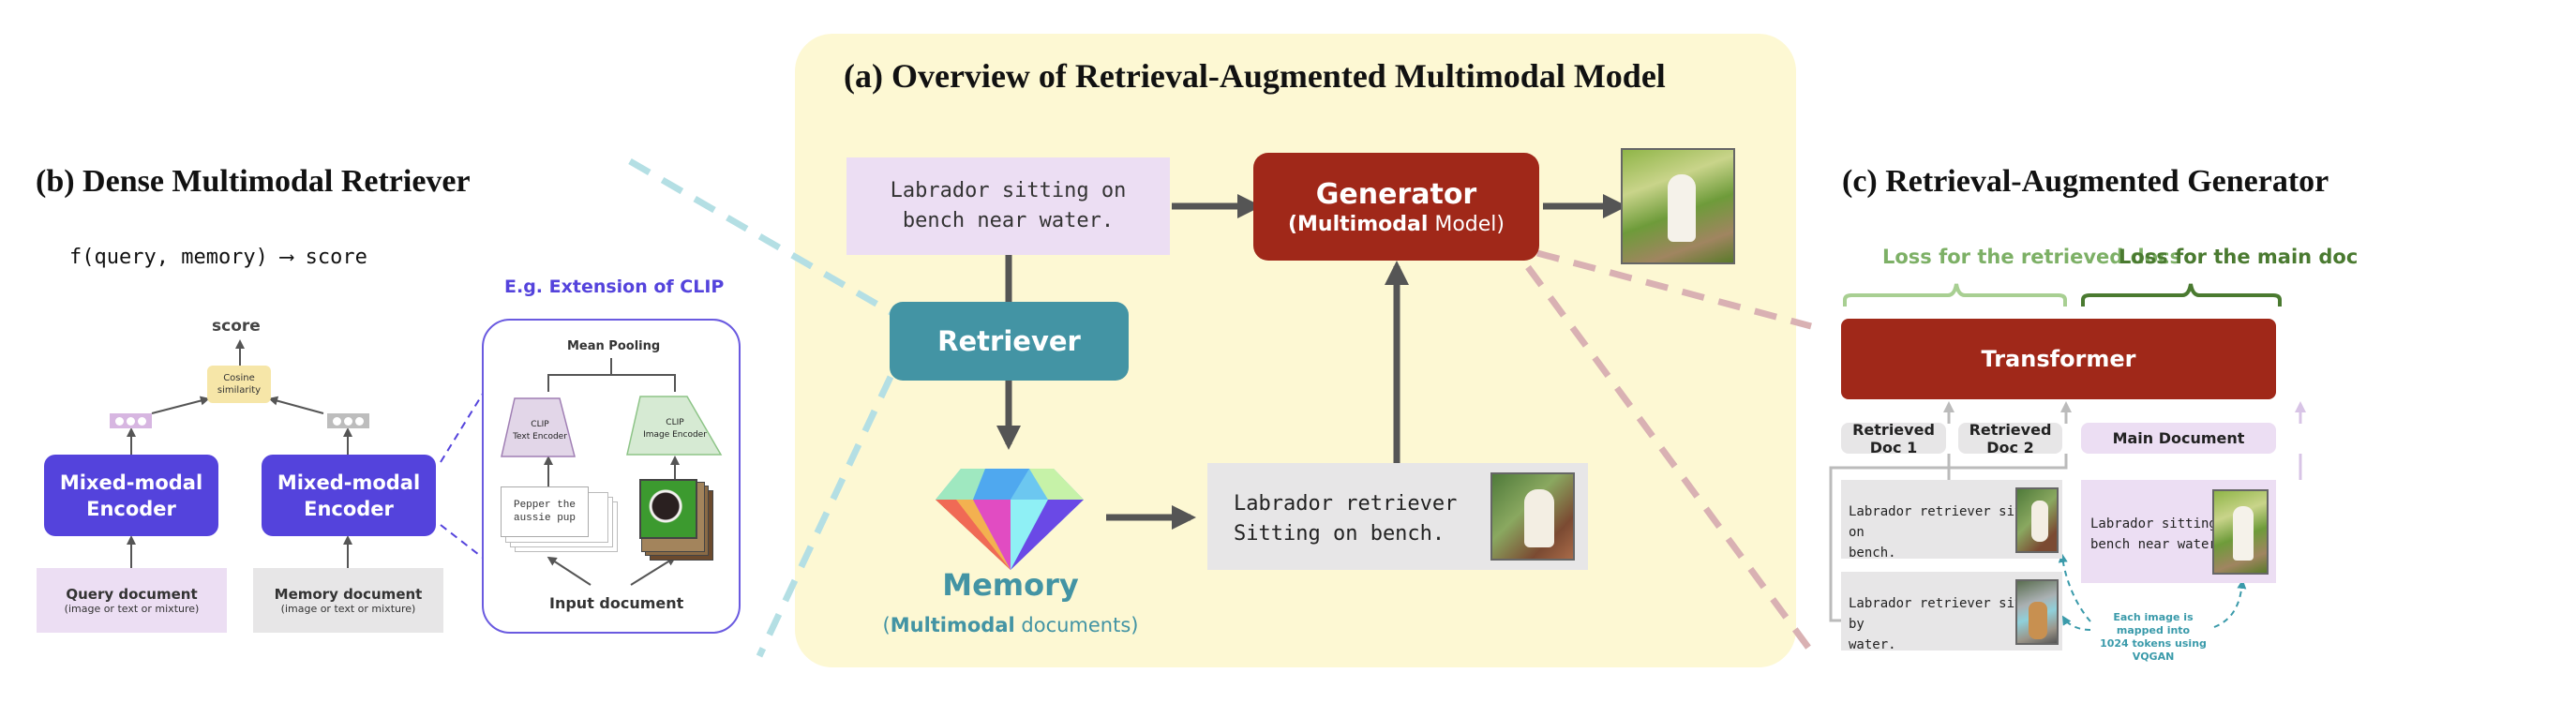  What do you see at coordinates (1952, 520) in the screenshot?
I see `retrieved-doc-1-content: Labrador retriever sitting on bench.` at bounding box center [1952, 520].